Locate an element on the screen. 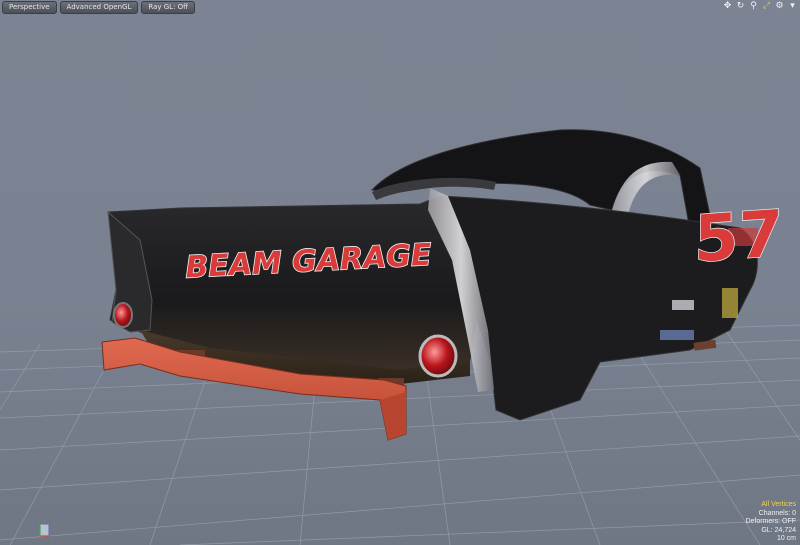 This screenshot has width=800, height=545. rotate-view-icon: ↻ is located at coordinates (740, 6).